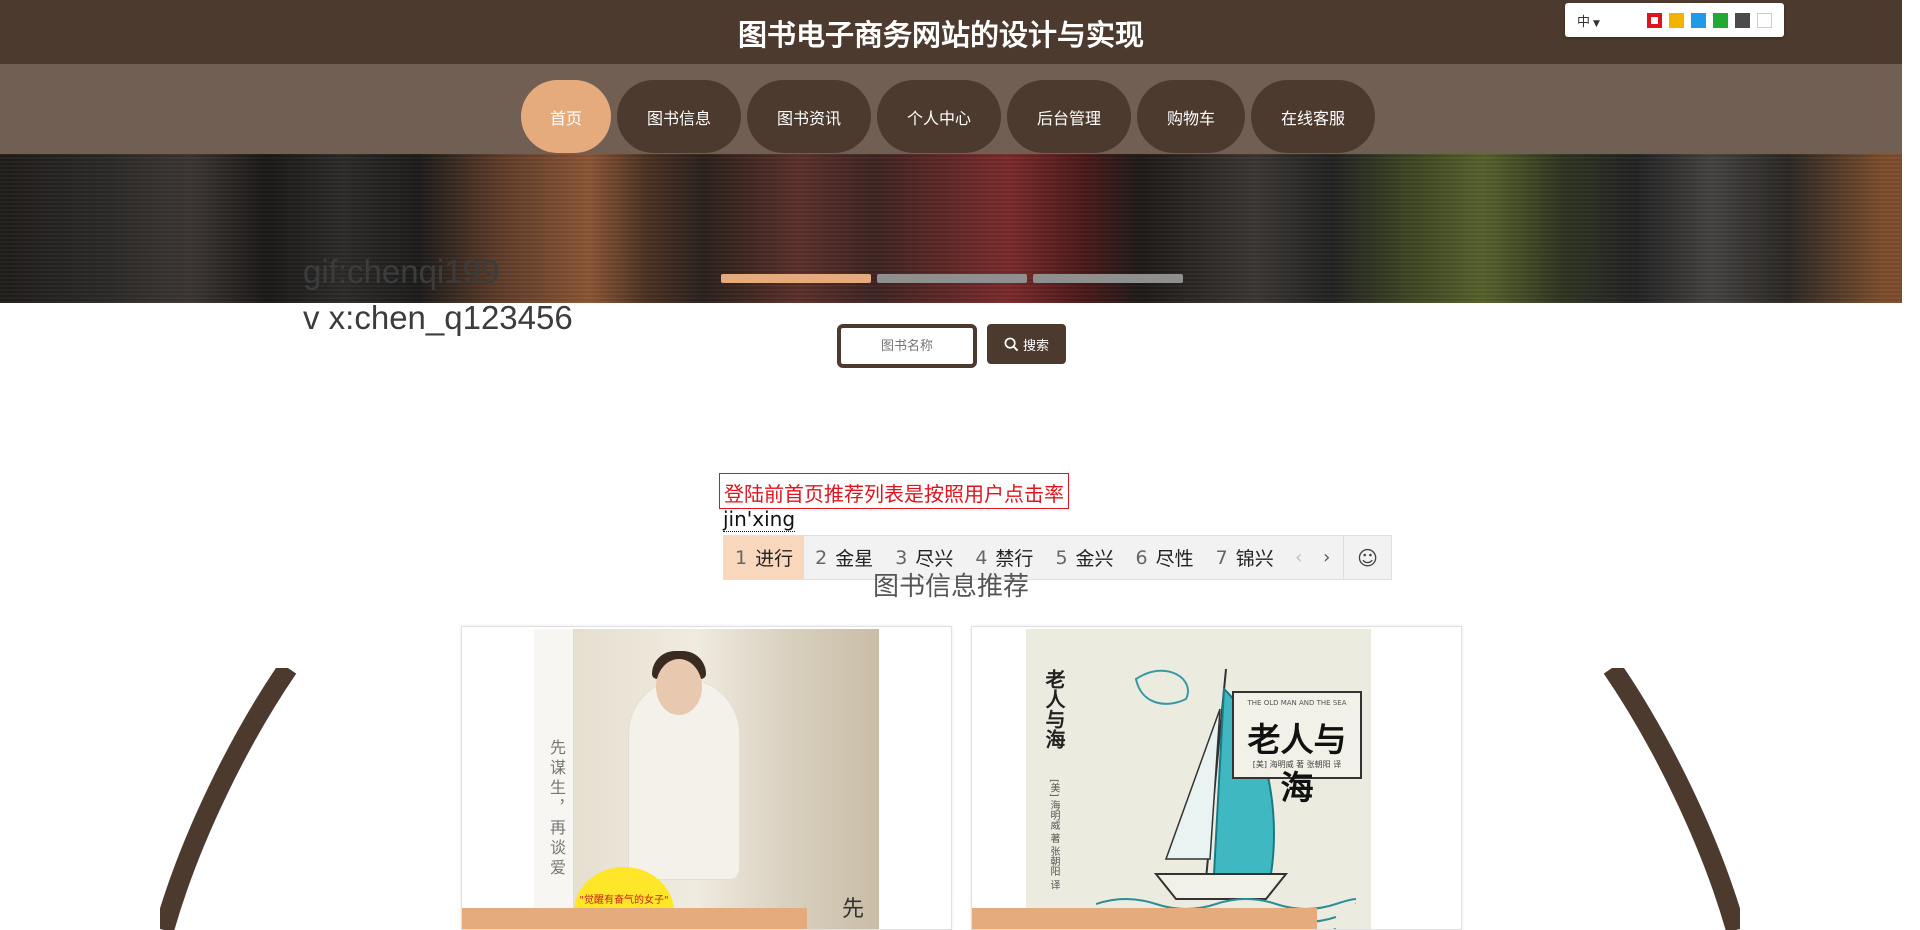 The width and height of the screenshot is (1920, 930). What do you see at coordinates (809, 116) in the screenshot?
I see `nav-book-news: 图书资讯` at bounding box center [809, 116].